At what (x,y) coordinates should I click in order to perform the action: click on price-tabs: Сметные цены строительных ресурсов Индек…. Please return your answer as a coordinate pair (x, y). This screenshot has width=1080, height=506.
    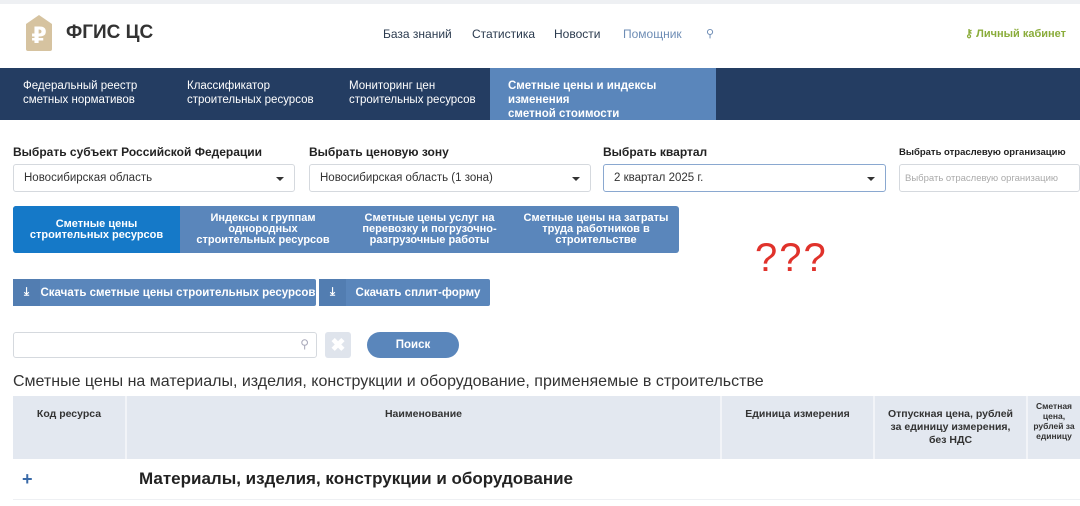
    Looking at the image, I should click on (346, 229).